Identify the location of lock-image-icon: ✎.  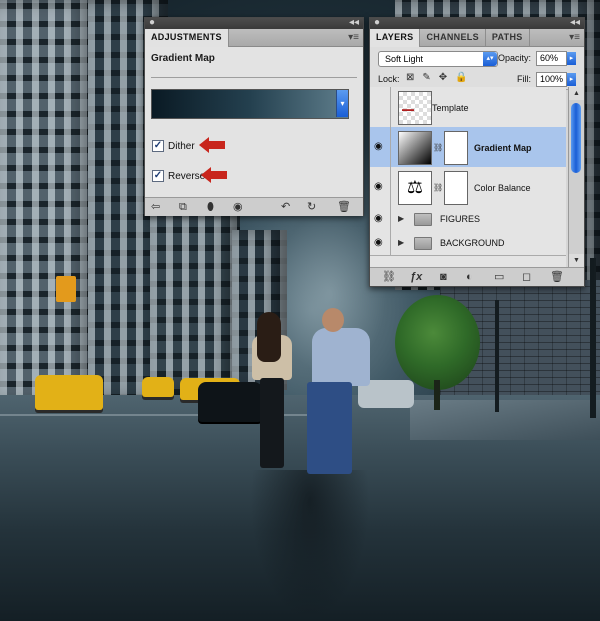
(426, 77).